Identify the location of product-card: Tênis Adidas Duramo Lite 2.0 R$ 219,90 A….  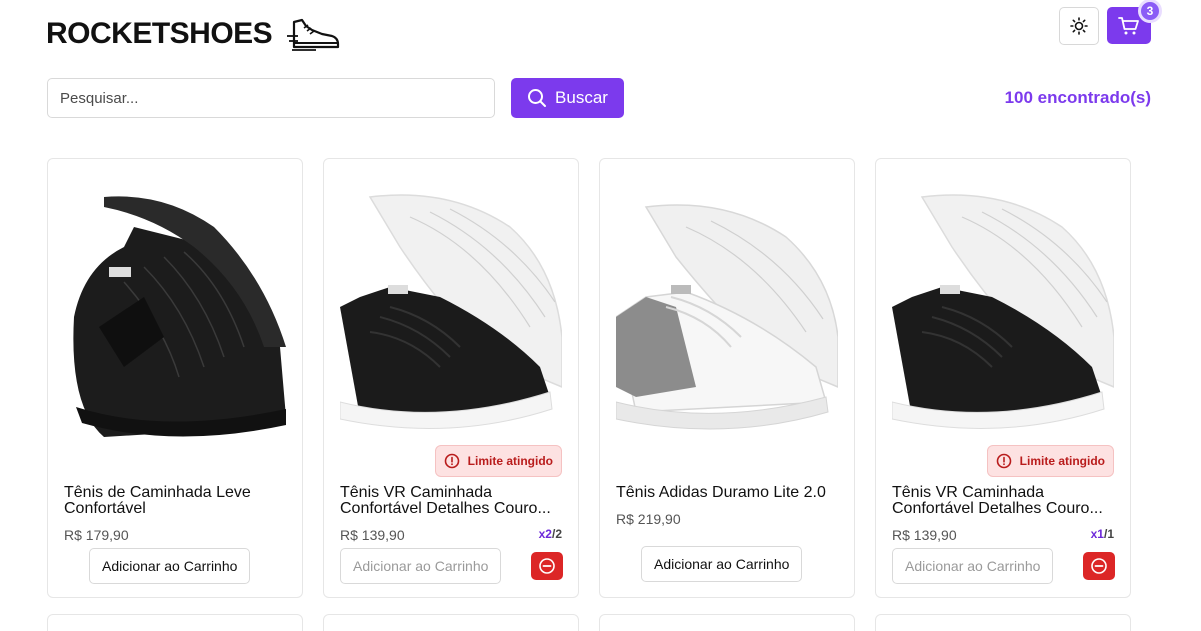
(727, 378).